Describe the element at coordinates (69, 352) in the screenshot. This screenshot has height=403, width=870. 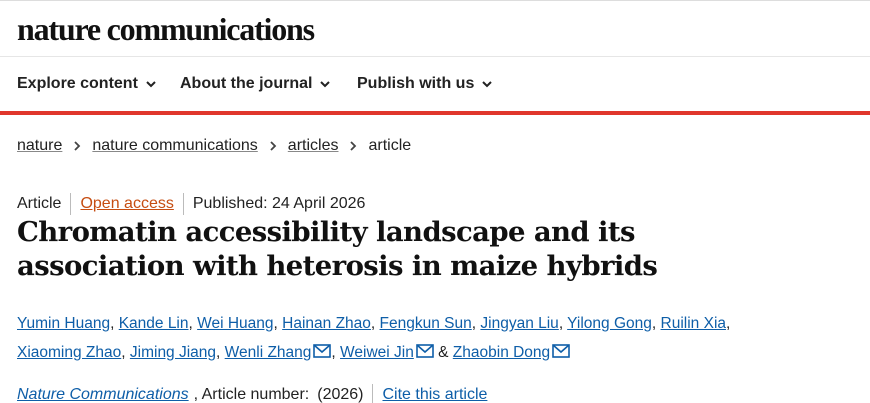
I see `author-link: Xiaoming Zhao` at that location.